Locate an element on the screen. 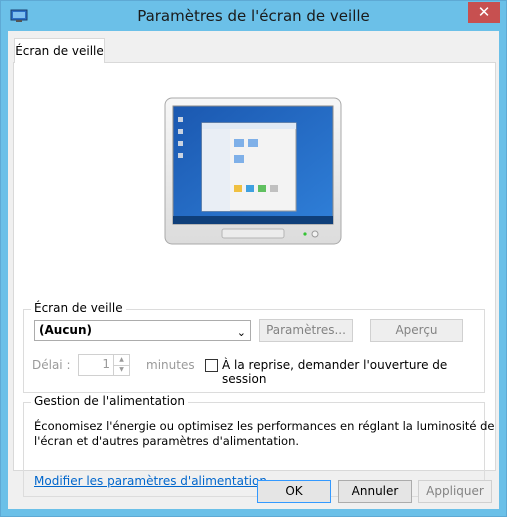 This screenshot has height=517, width=507. delay-label: Délai : is located at coordinates (51, 365).